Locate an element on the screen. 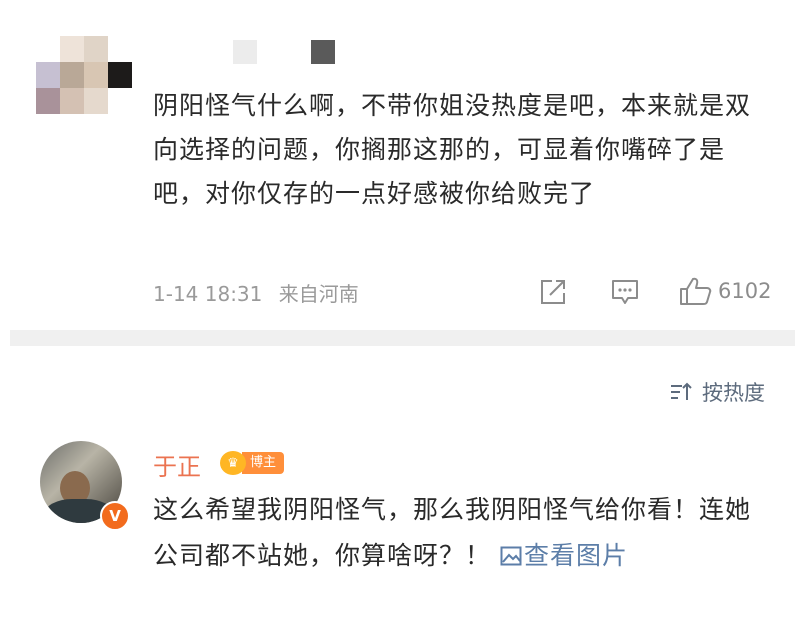  image-icon is located at coordinates (511, 550).